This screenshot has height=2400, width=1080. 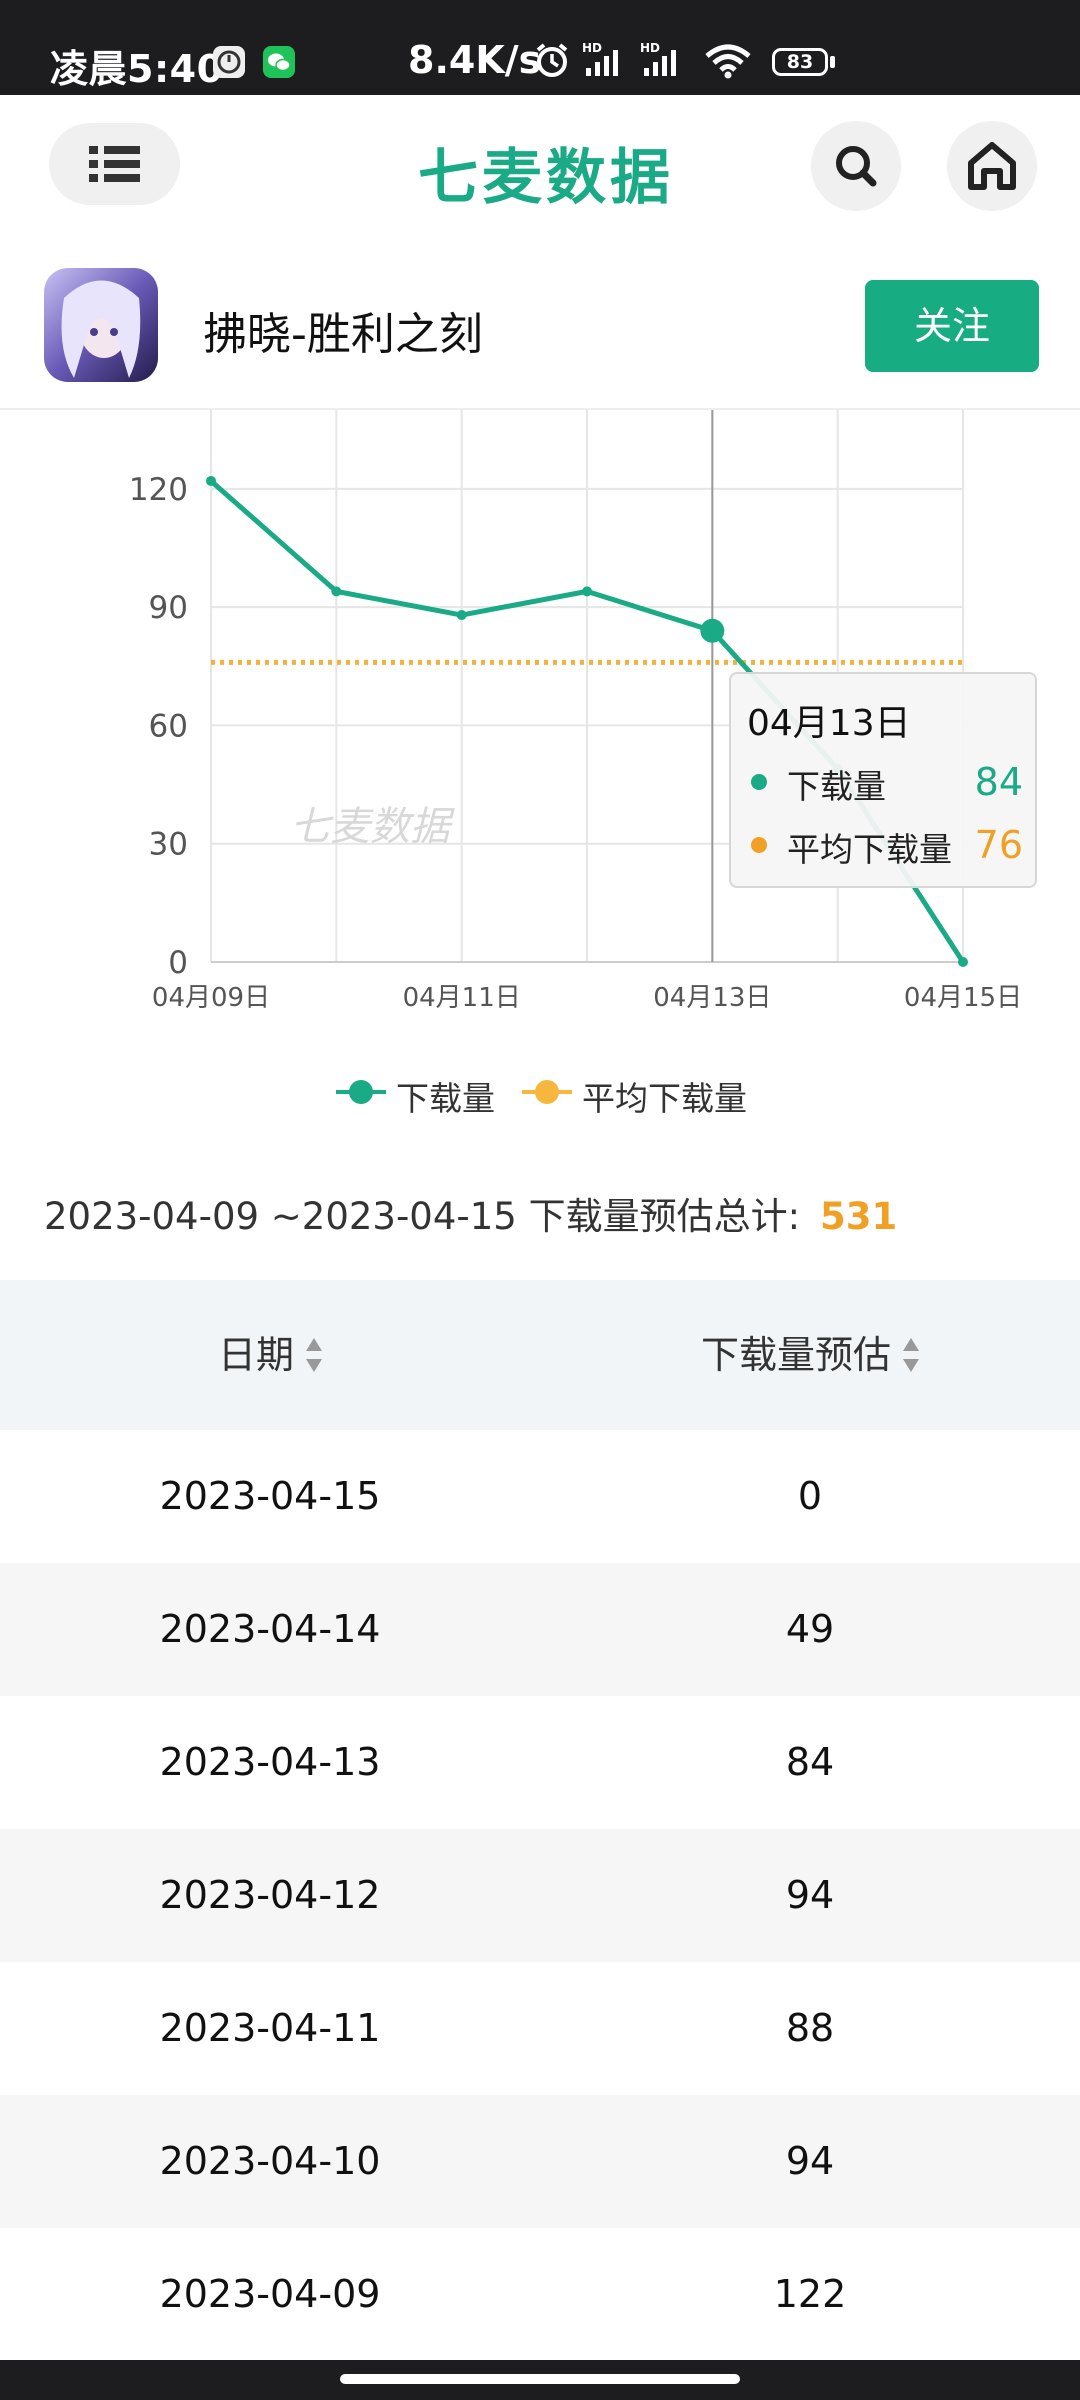 I want to click on cell-downloads: 49, so click(x=810, y=1629).